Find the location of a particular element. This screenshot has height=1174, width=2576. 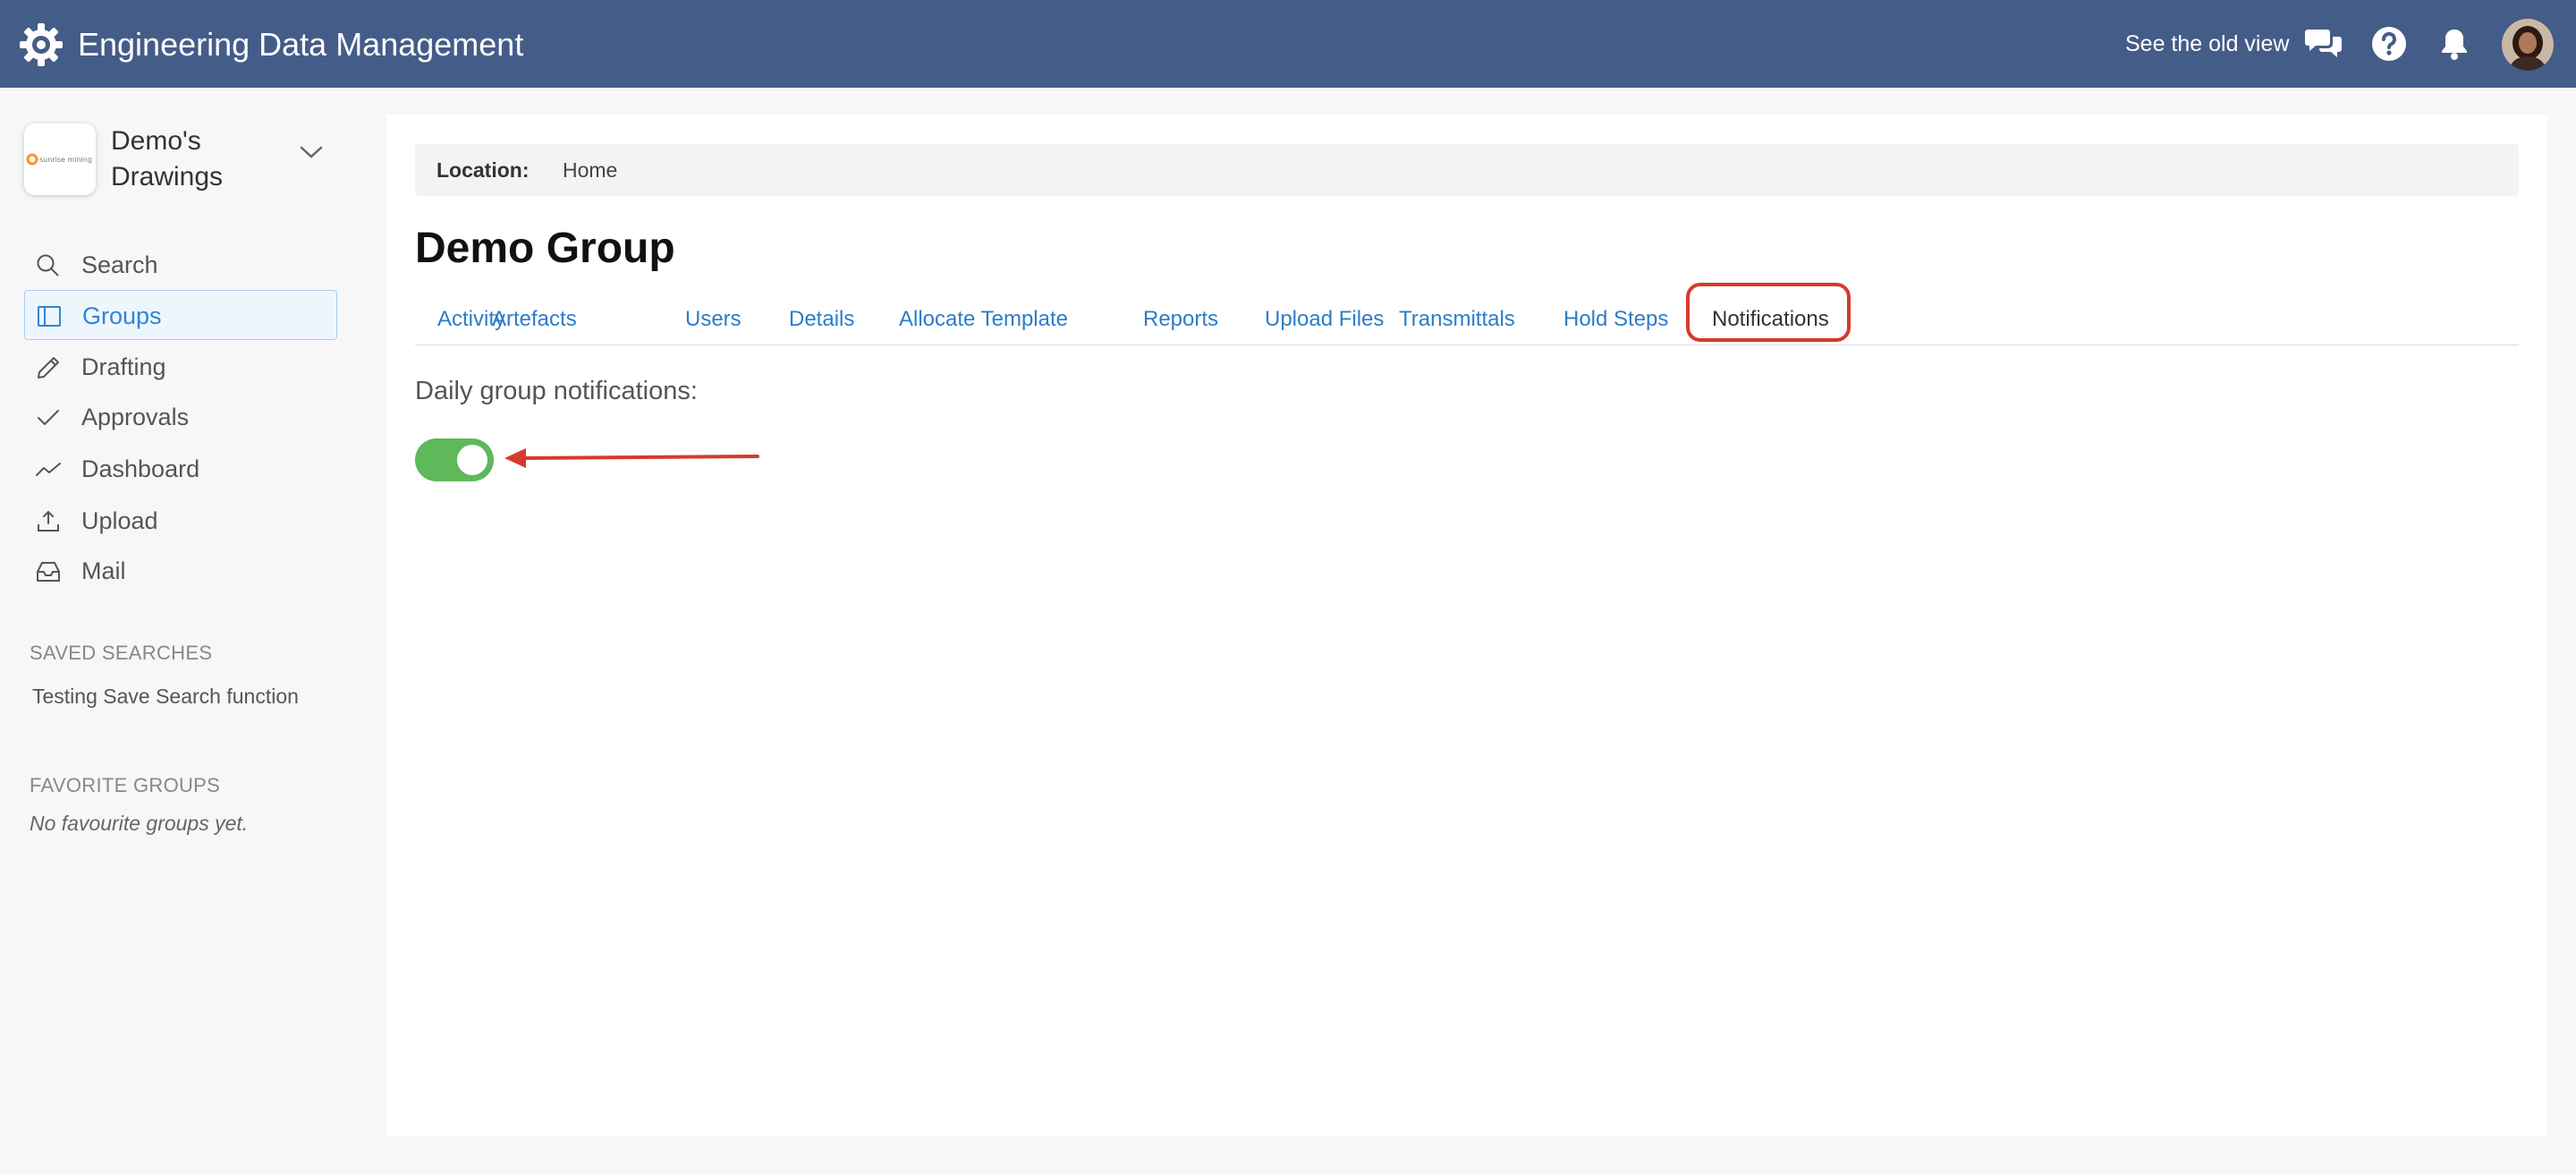

upload-icon is located at coordinates (48, 521).